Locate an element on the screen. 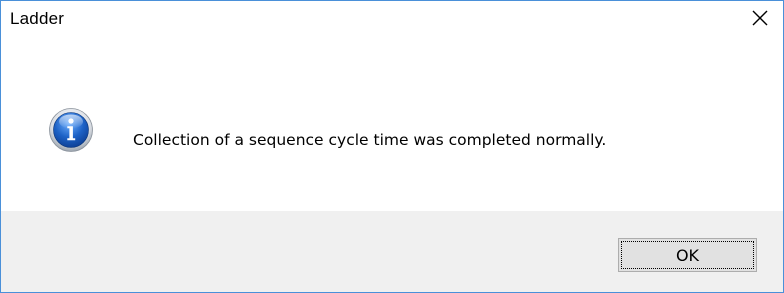  close-icon is located at coordinates (760, 18).